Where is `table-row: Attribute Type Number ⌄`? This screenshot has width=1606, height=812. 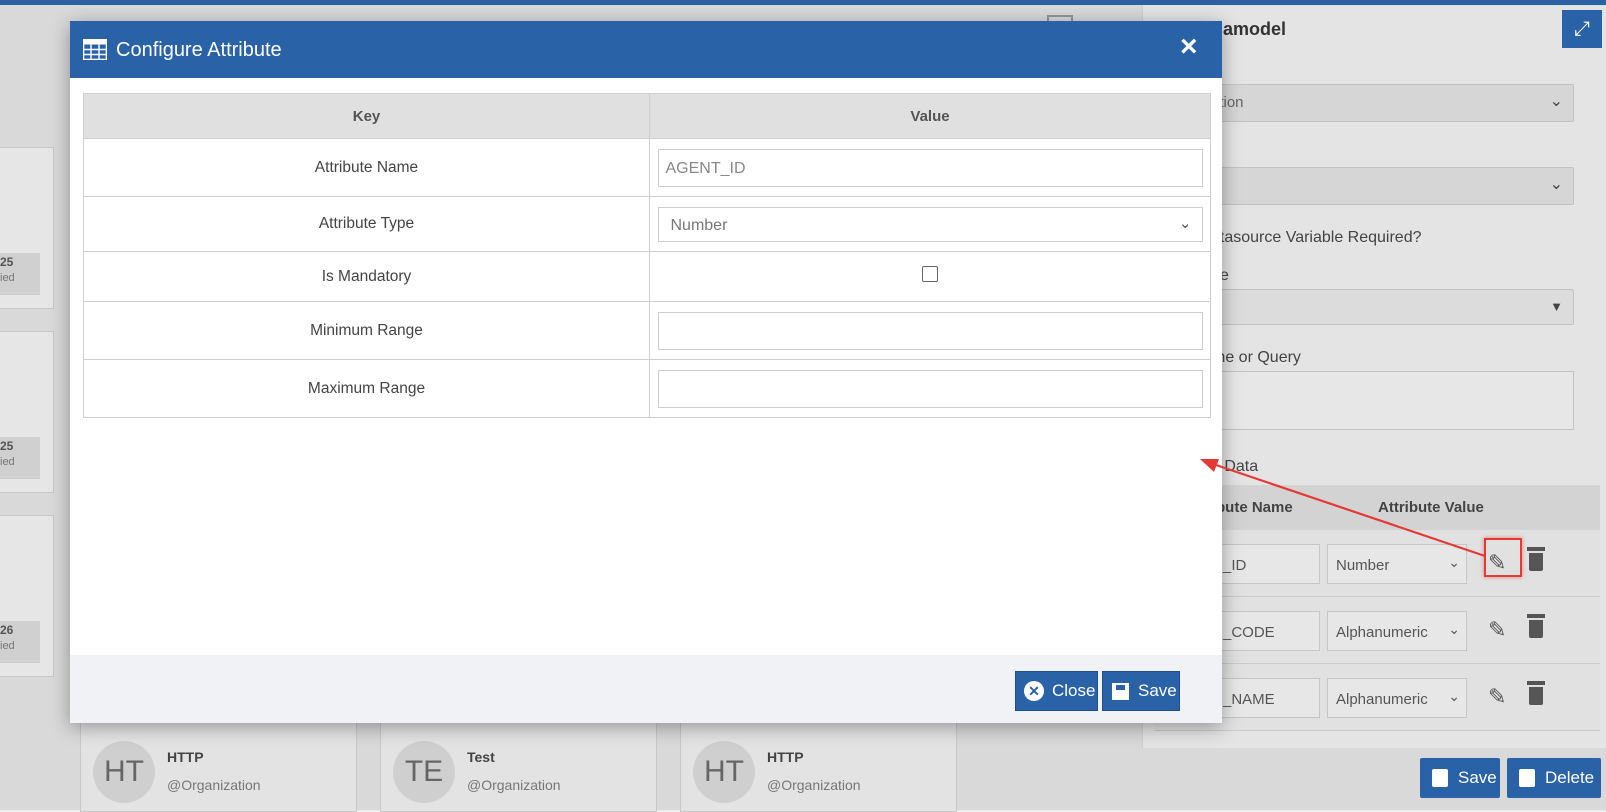
table-row: Attribute Type Number ⌄ is located at coordinates (647, 224).